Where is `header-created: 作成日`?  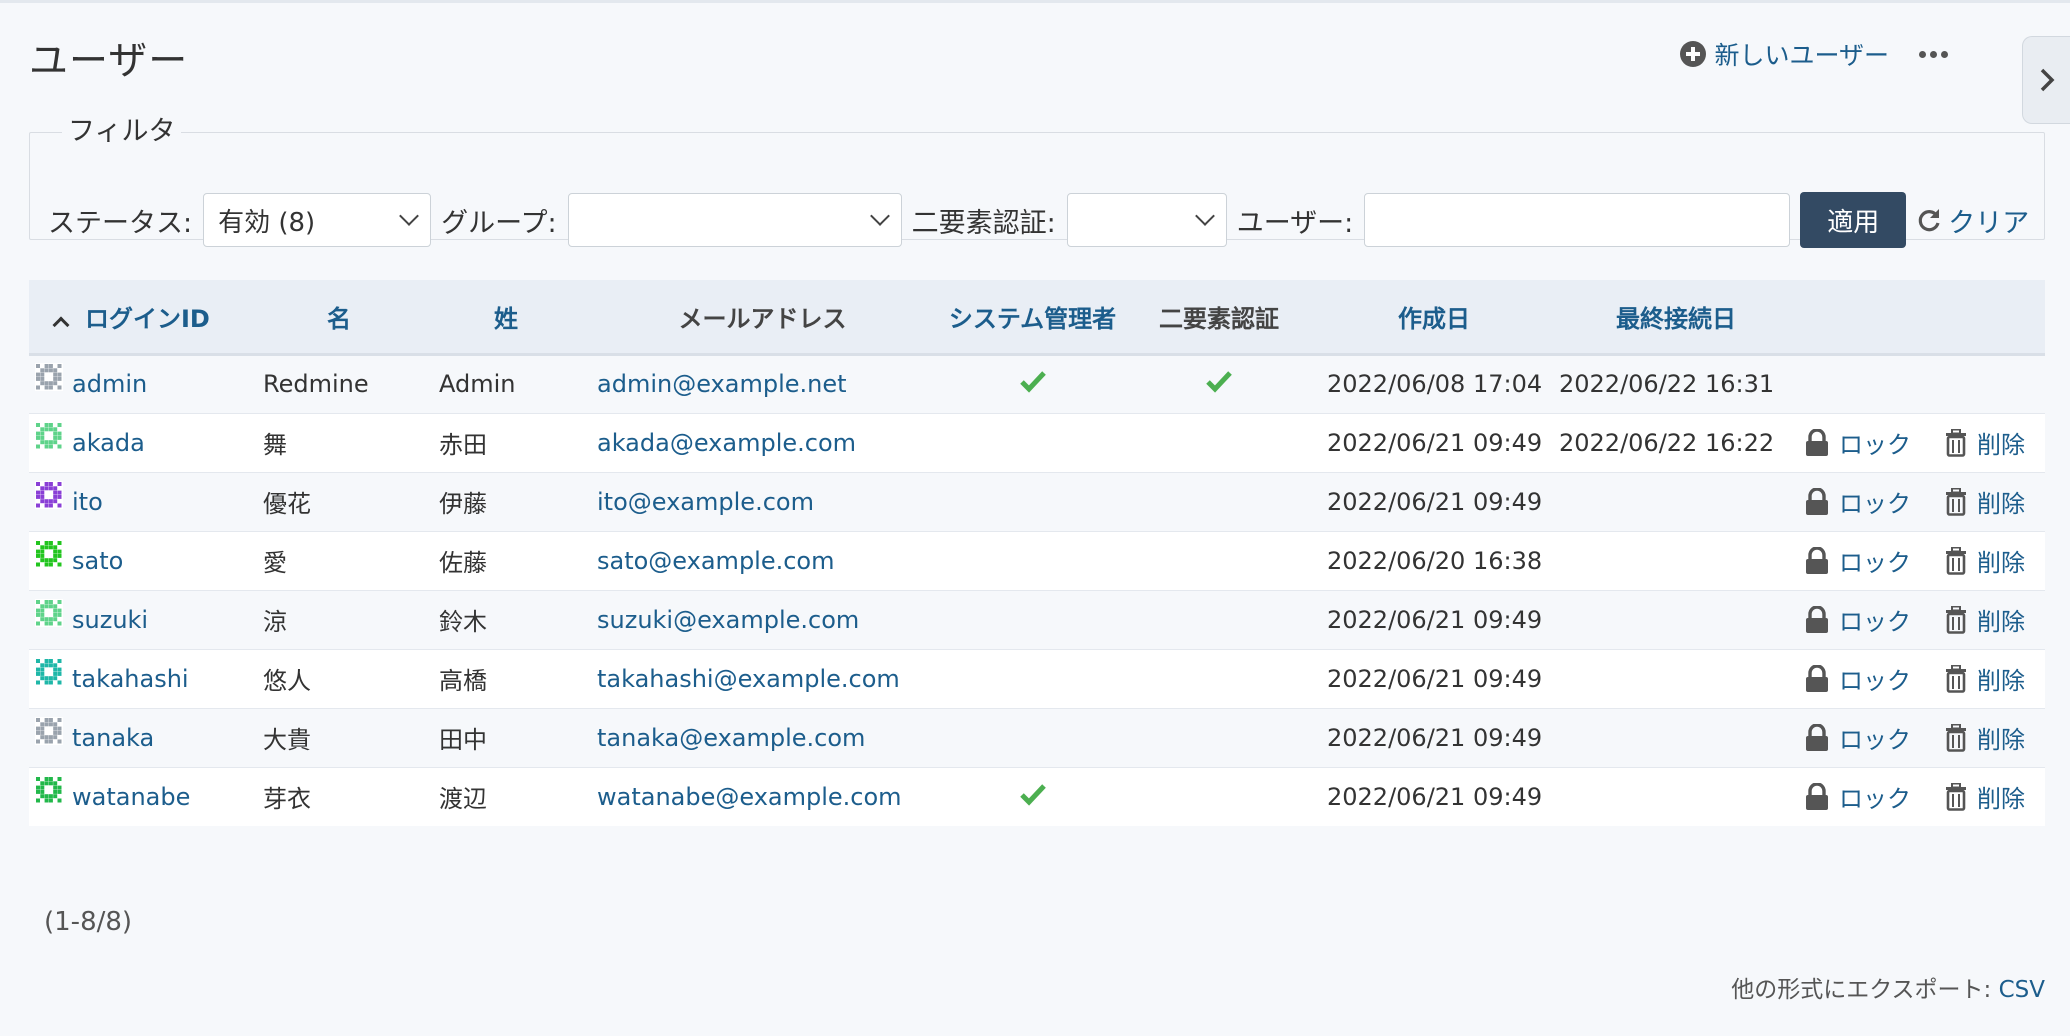
header-created: 作成日 is located at coordinates (1434, 318).